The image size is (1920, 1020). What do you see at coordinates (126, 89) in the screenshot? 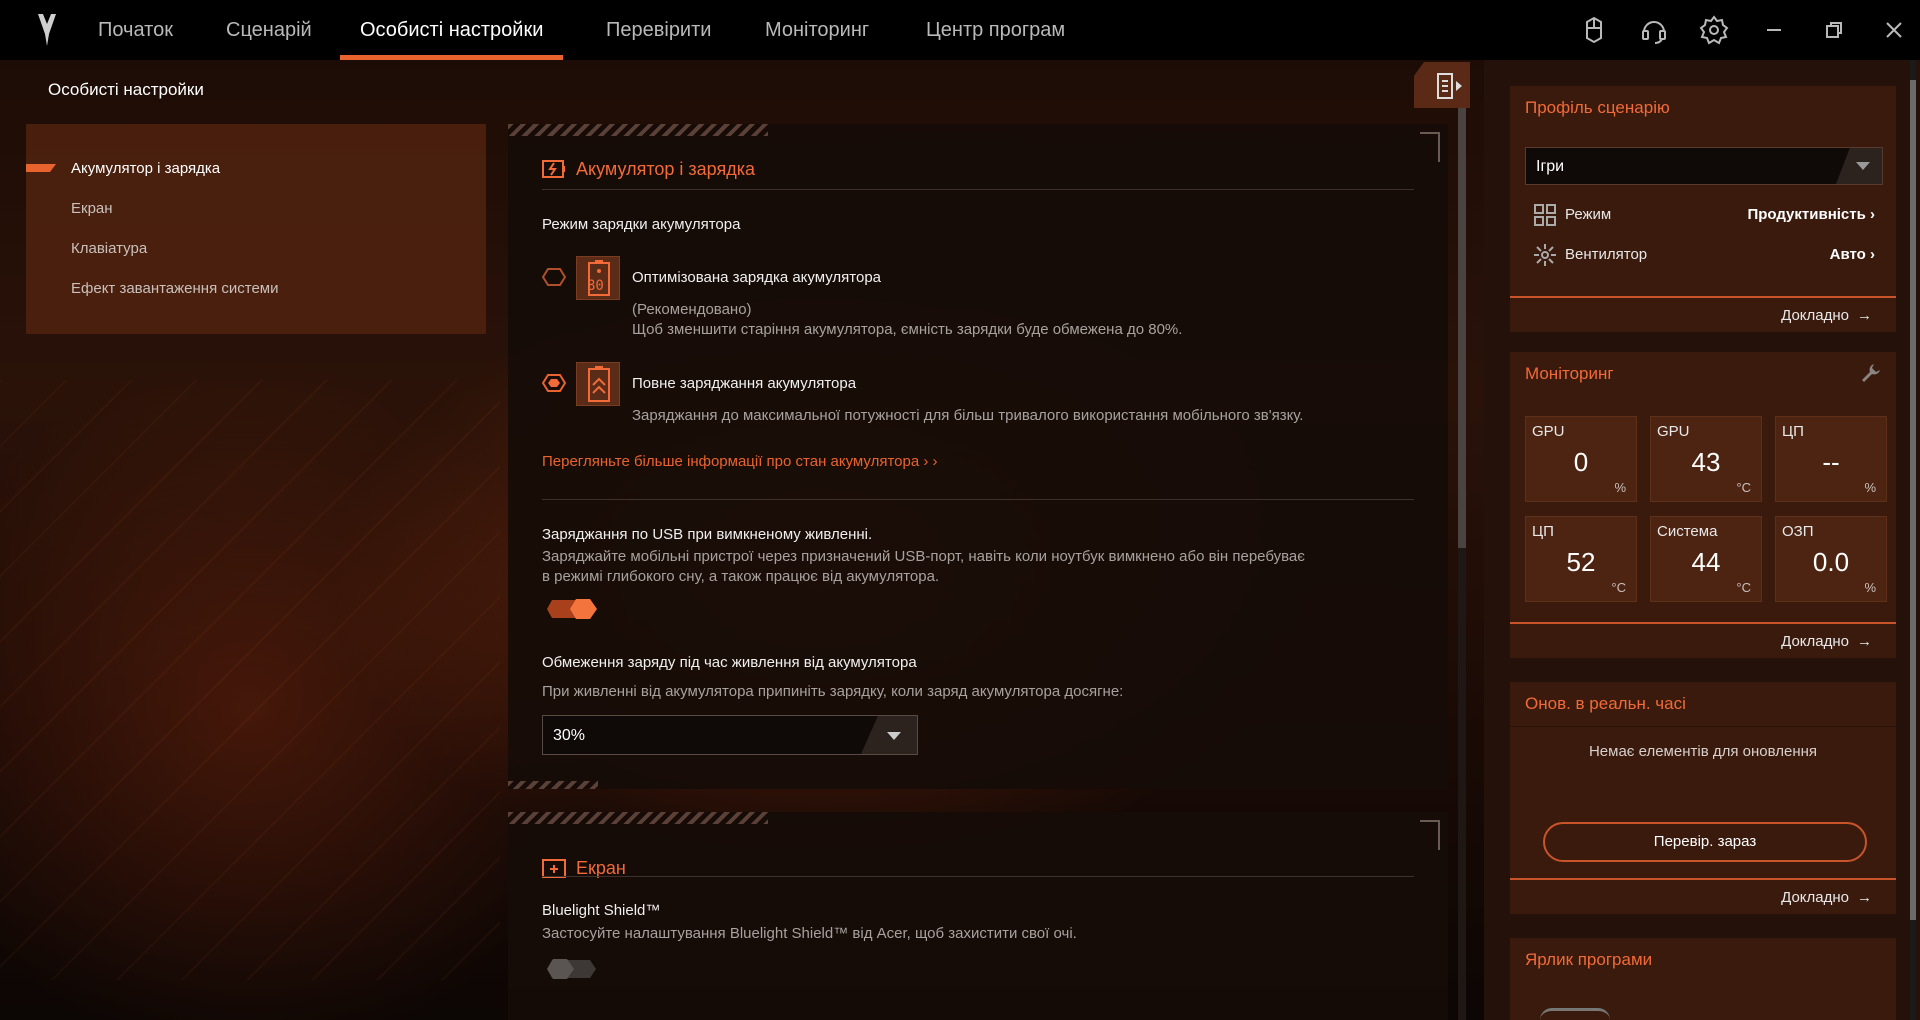
I see `page-title: Особисті настройки` at bounding box center [126, 89].